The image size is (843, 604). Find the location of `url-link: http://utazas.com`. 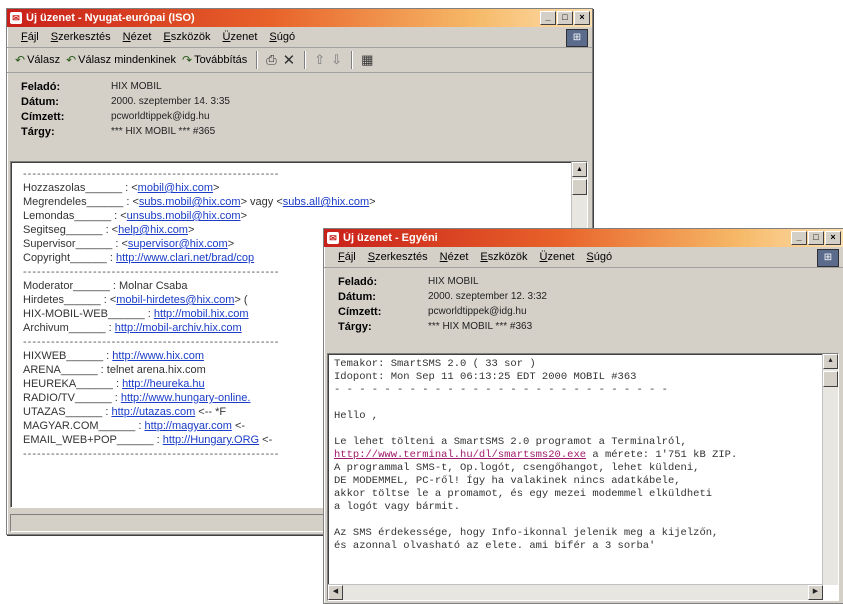

url-link: http://utazas.com is located at coordinates (153, 412).